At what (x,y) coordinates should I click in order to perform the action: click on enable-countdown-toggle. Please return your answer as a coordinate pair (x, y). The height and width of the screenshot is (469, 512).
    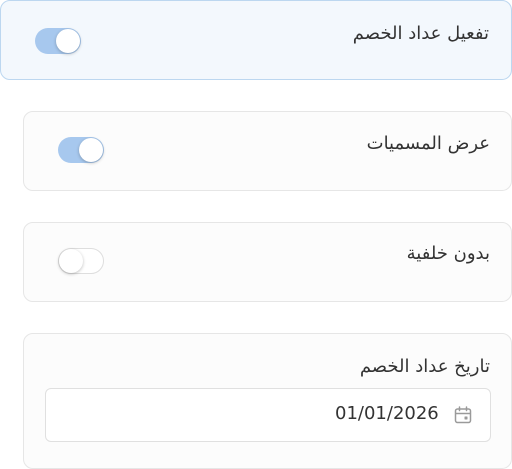
    Looking at the image, I should click on (58, 41).